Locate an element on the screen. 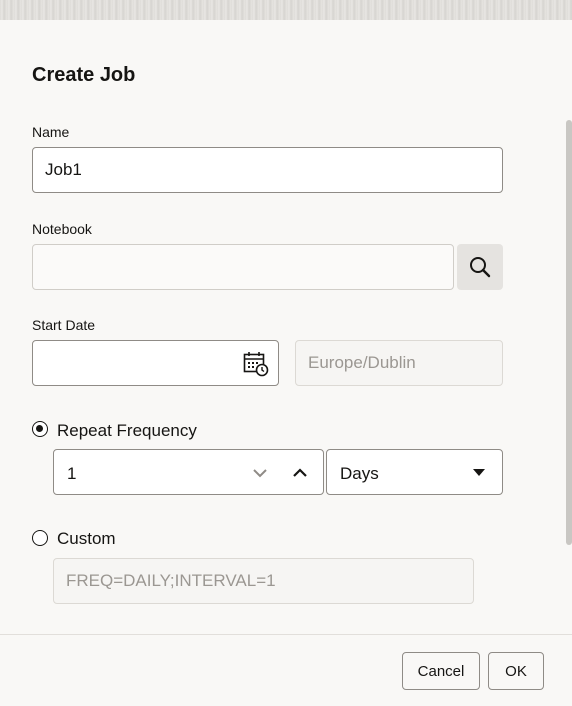 This screenshot has width=572, height=706. custom-rule-placeholder: FREQ=DAILY;INTERVAL=1 is located at coordinates (171, 580).